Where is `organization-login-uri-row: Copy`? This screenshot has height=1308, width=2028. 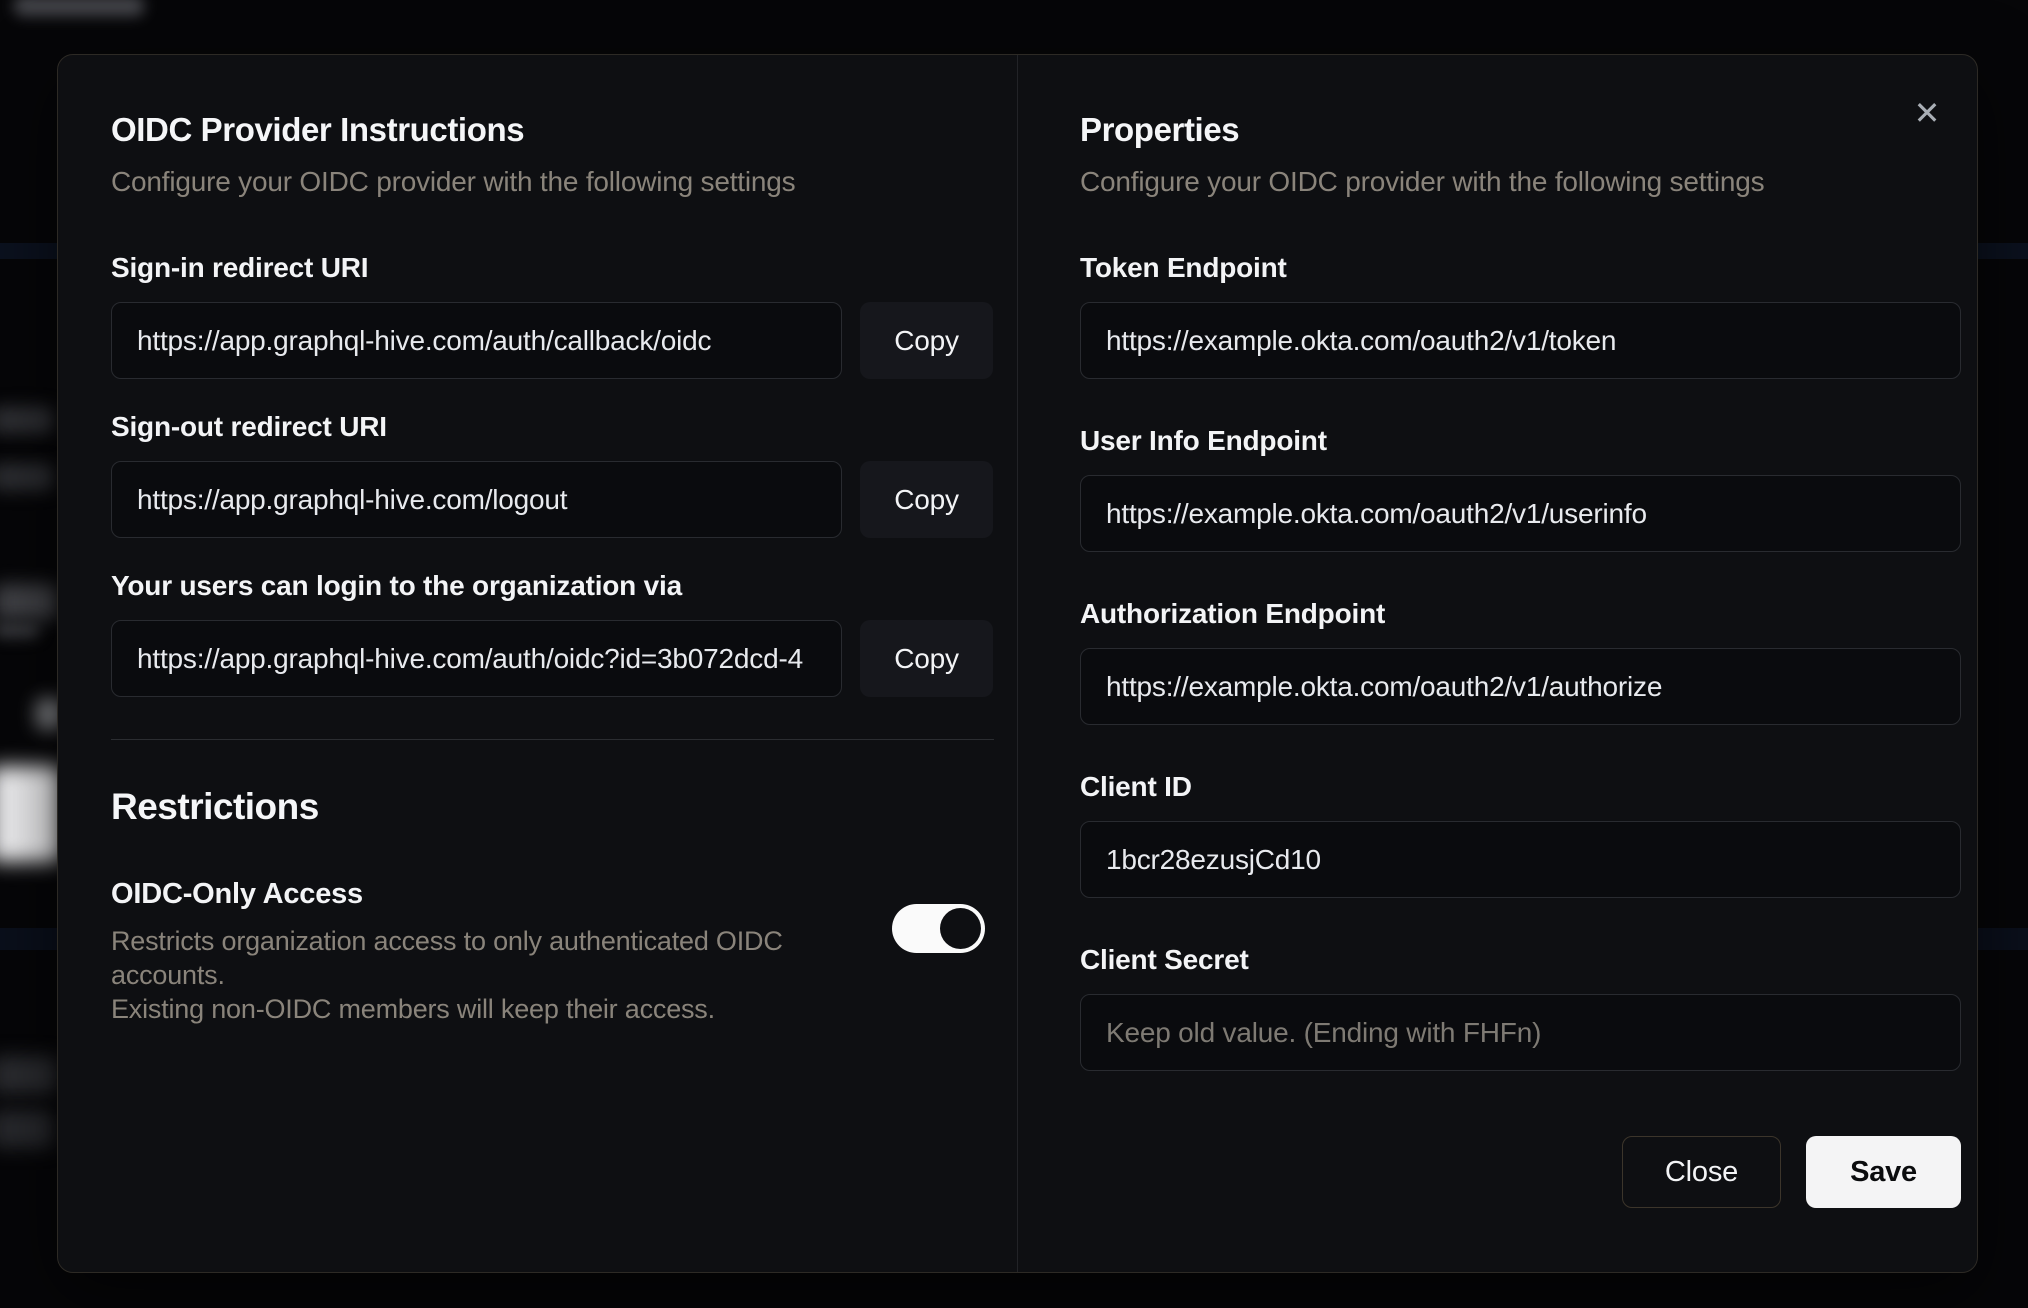
organization-login-uri-row: Copy is located at coordinates (552, 658).